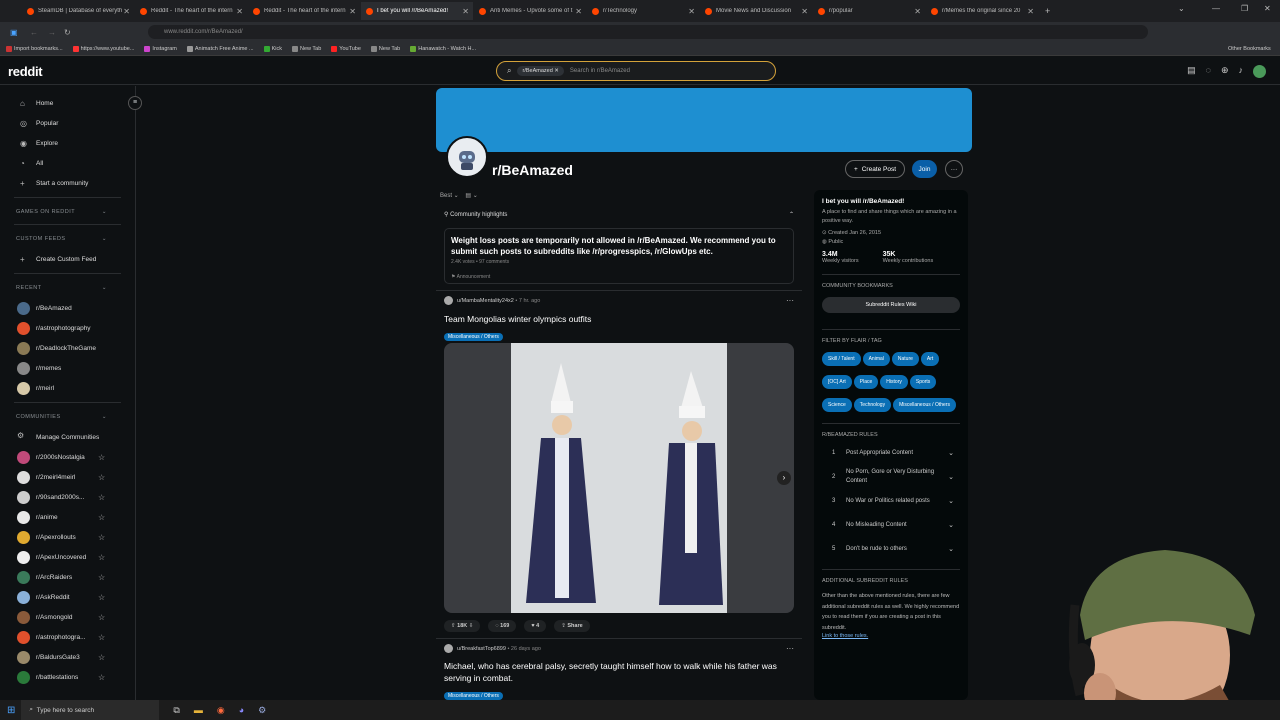 Image resolution: width=1280 pixels, height=720 pixels. Describe the element at coordinates (791, 214) in the screenshot. I see `collapse-icon: ⌃` at that location.